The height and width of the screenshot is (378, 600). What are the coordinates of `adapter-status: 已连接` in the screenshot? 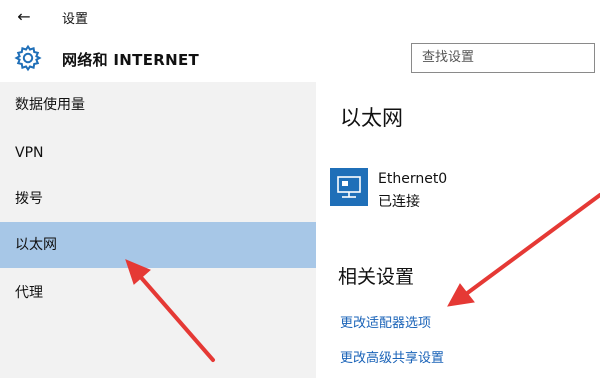 It's located at (399, 202).